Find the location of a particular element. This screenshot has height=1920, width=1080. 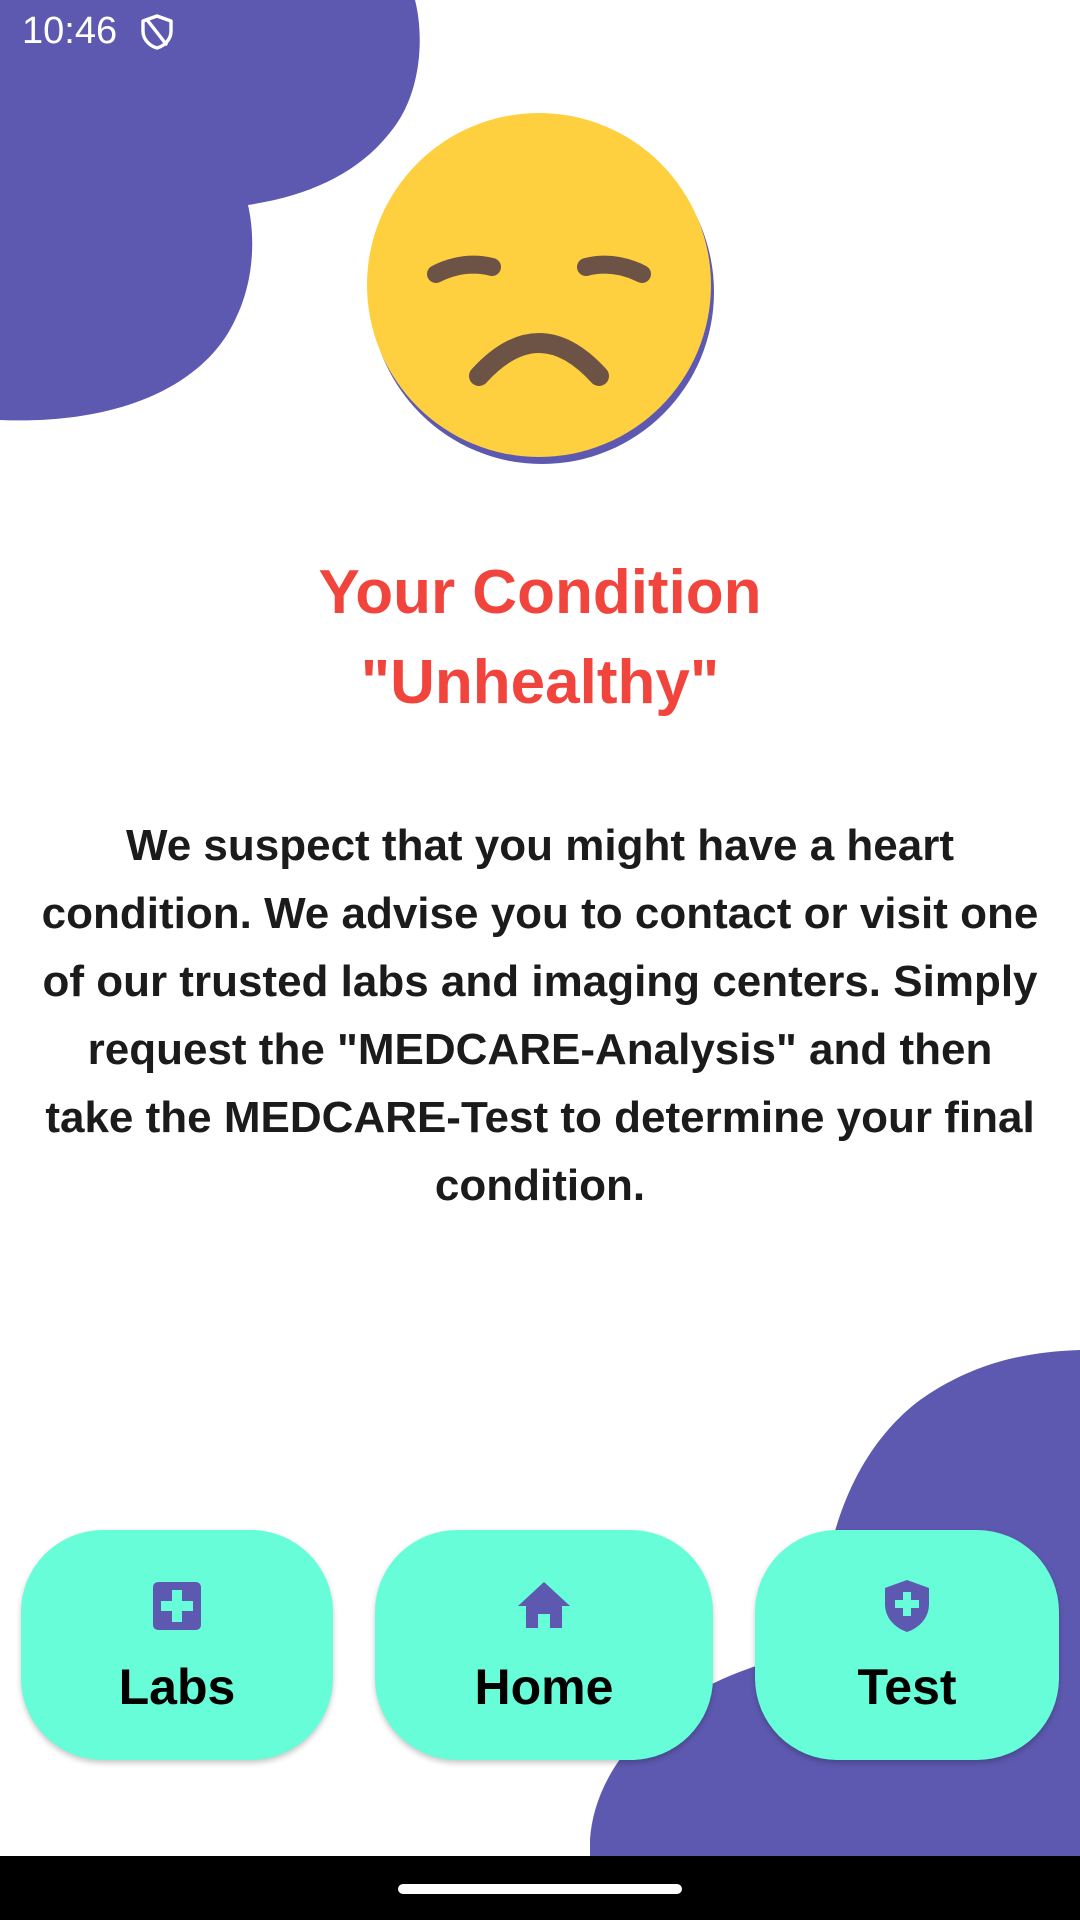

labs-button: Labs is located at coordinates (177, 1645).